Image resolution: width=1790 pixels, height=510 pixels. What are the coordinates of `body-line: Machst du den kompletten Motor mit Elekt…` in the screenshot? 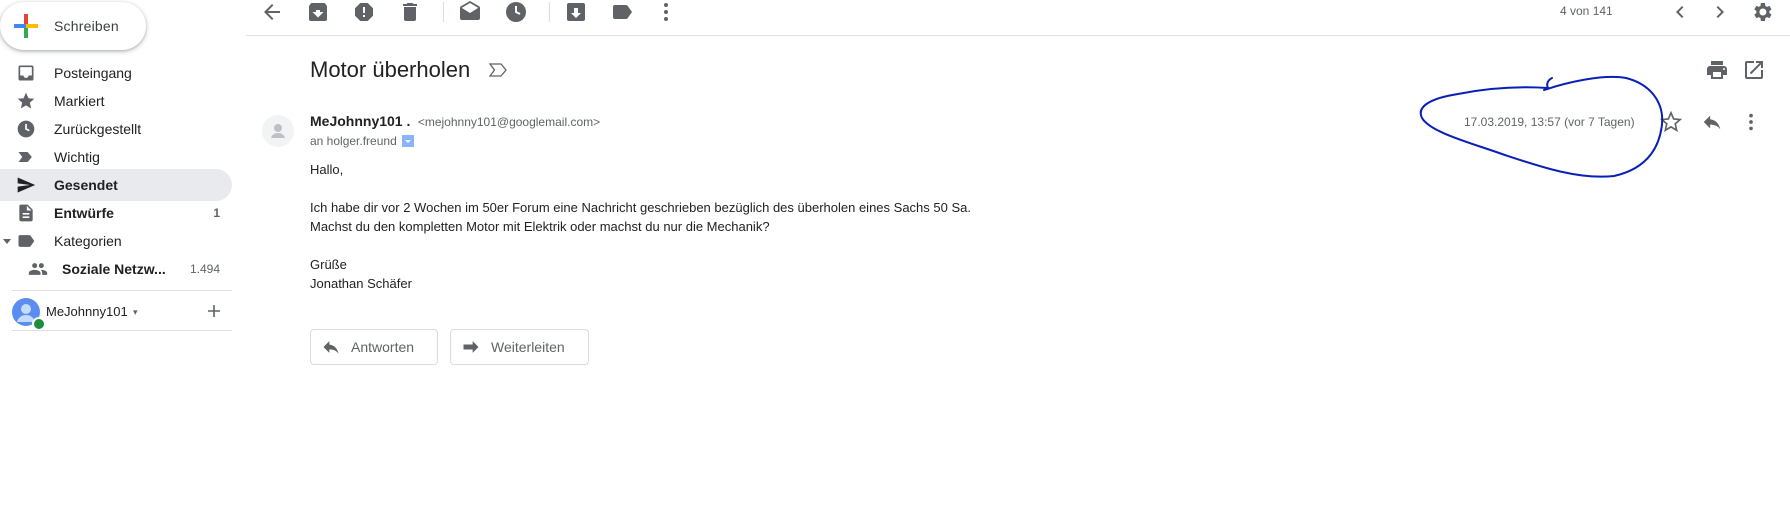 It's located at (540, 226).